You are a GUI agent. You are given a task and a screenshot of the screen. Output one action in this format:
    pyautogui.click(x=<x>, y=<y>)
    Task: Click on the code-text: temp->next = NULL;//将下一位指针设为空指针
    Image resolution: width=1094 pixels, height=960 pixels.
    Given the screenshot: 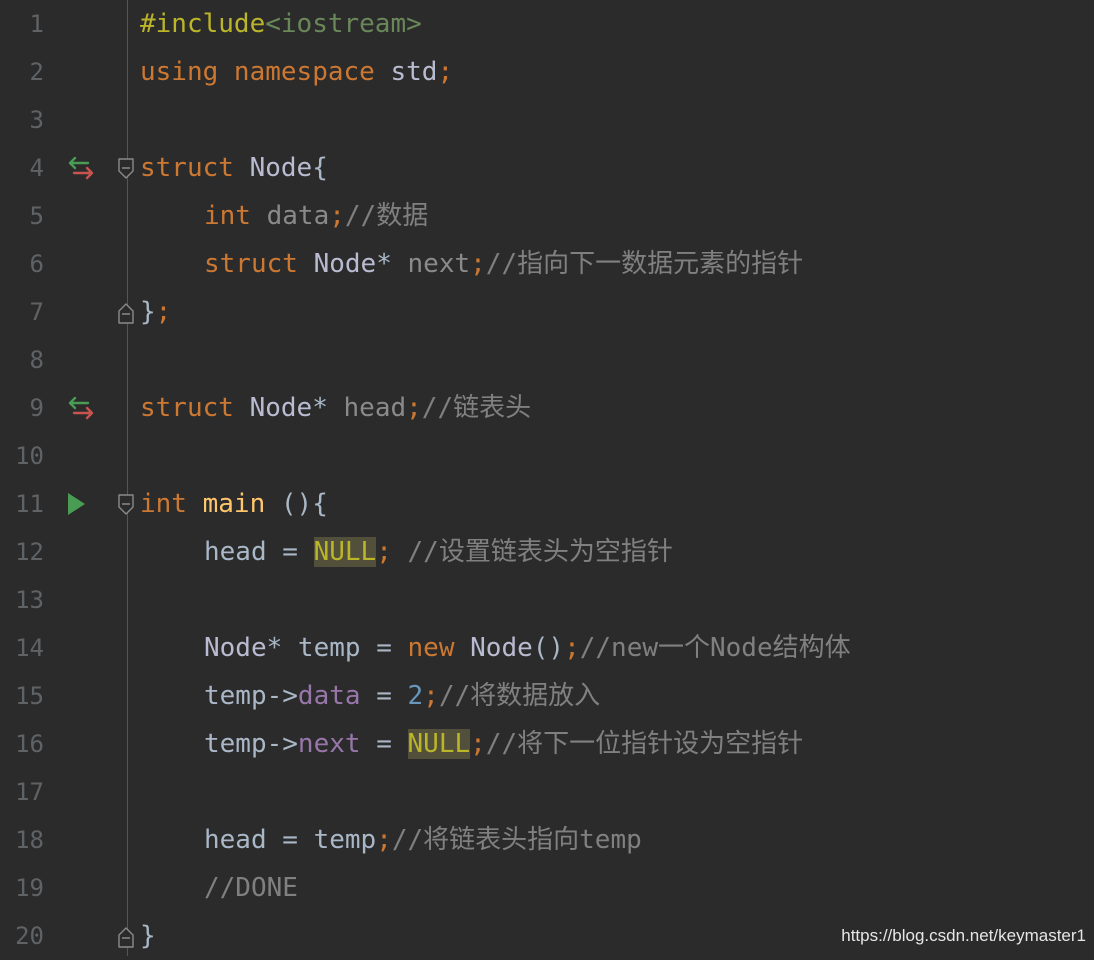 What is the action you would take?
    pyautogui.click(x=471, y=744)
    